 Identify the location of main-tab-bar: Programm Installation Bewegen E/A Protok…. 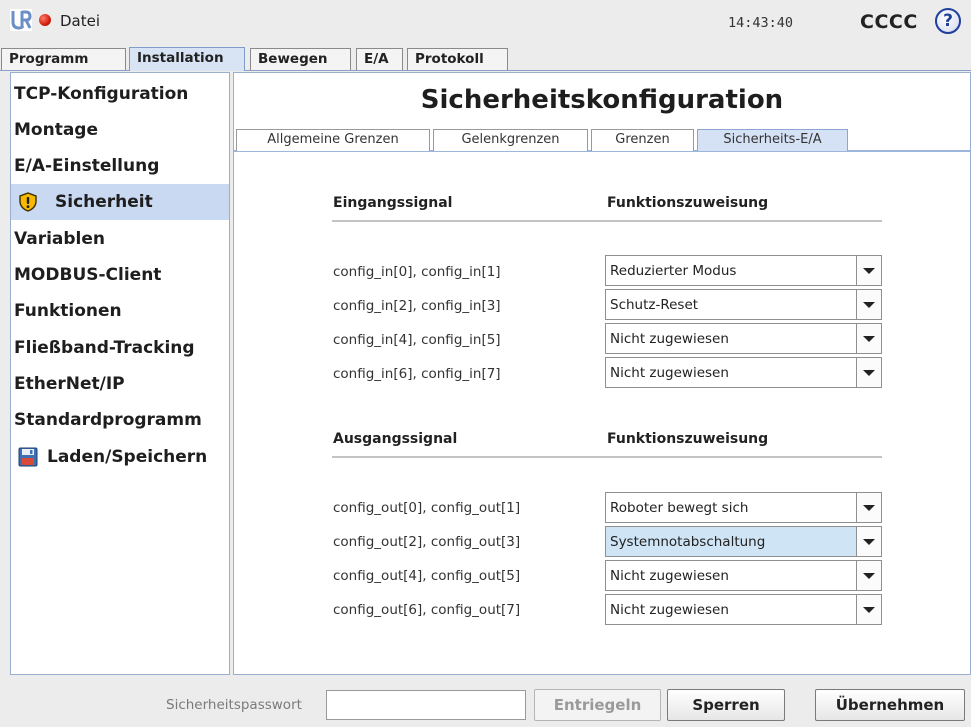
(485, 58).